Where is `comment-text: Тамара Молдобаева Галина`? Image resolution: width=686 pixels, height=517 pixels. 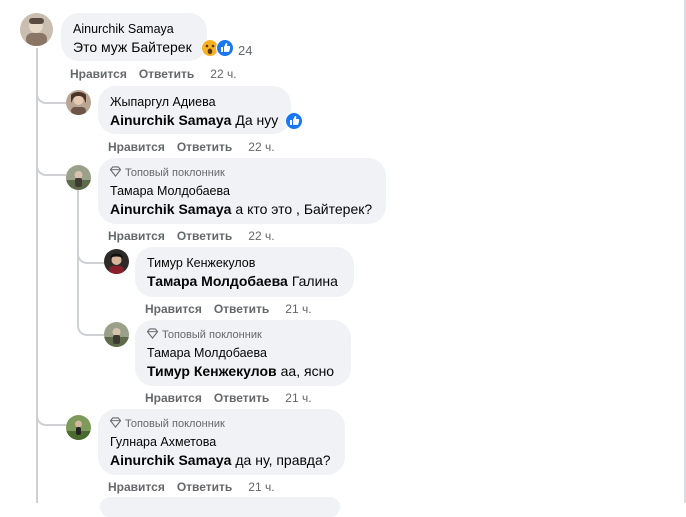
comment-text: Тамара Молдобаева Галина is located at coordinates (244, 281).